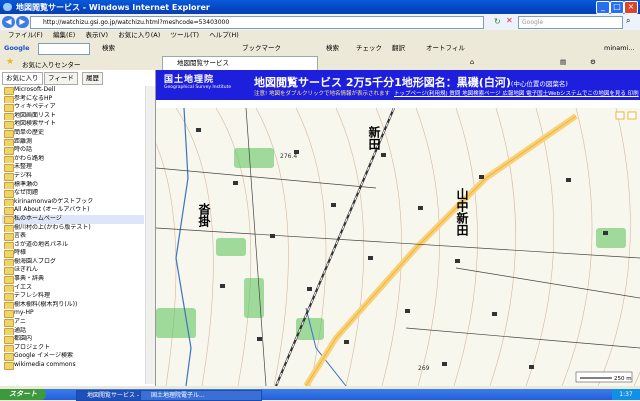 Image resolution: width=640 pixels, height=401 pixels. What do you see at coordinates (73, 142) in the screenshot?
I see `favorites-item: 距離測` at bounding box center [73, 142].